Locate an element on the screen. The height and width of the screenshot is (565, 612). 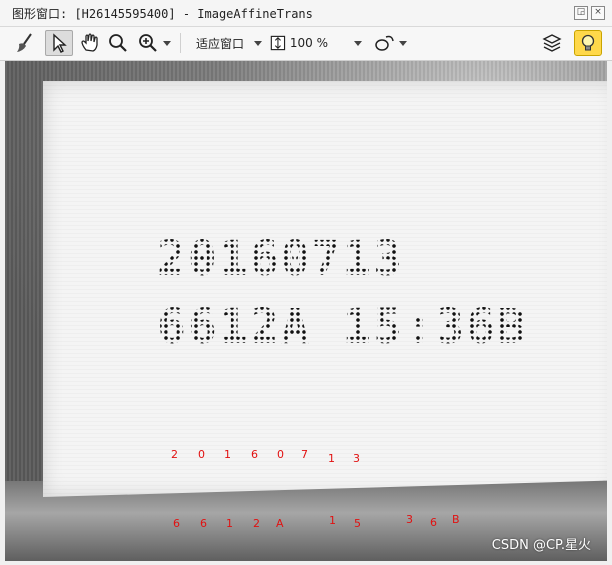
shape-draw-dropdown is located at coordinates (390, 43).